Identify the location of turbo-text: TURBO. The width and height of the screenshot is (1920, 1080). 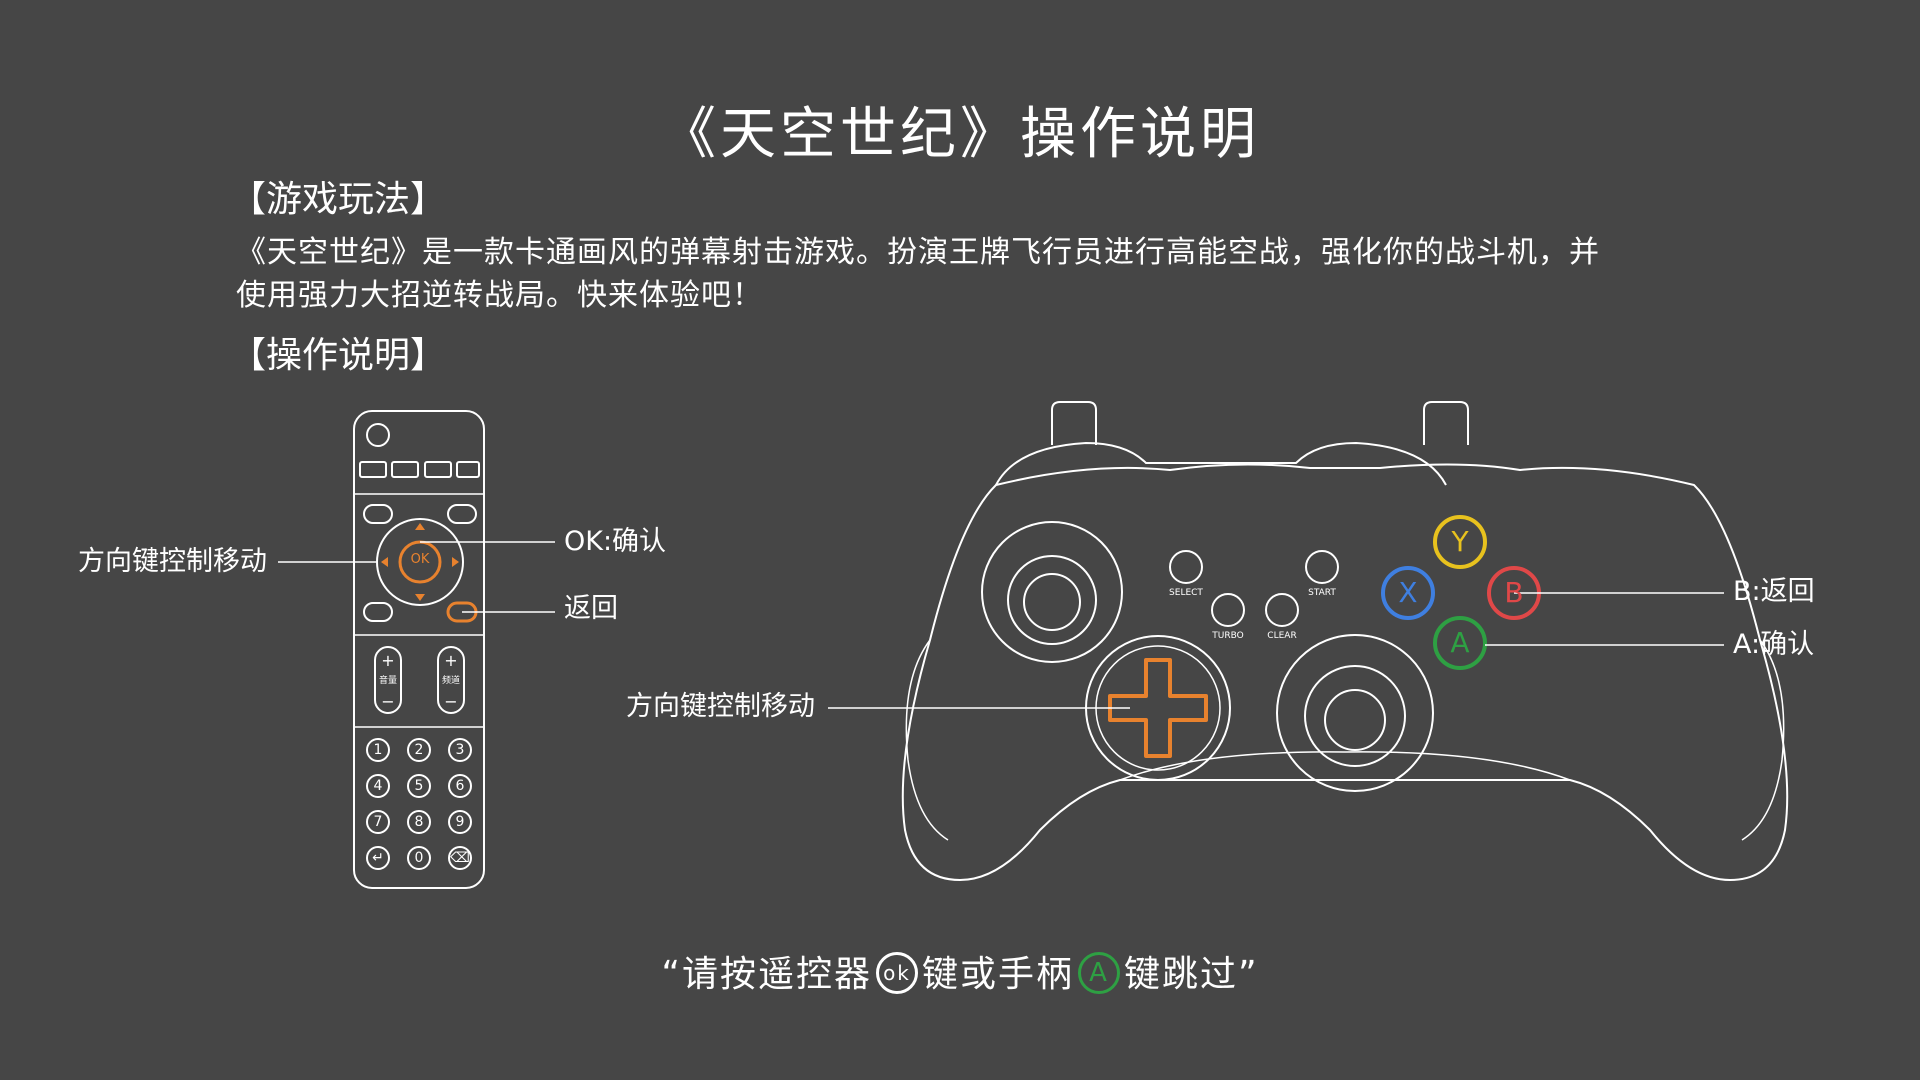
(1228, 636).